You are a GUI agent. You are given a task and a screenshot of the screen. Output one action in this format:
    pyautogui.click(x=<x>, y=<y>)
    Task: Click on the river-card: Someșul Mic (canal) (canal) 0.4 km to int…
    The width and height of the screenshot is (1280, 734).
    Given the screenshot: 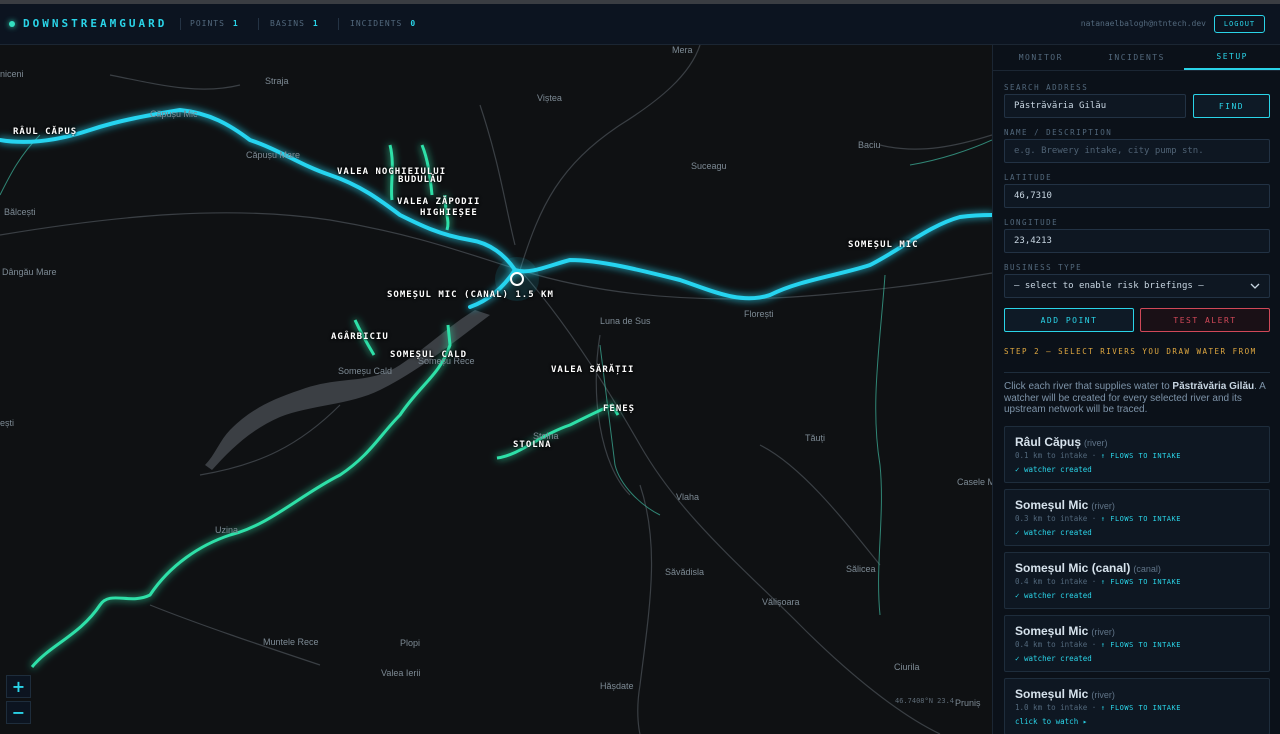 What is the action you would take?
    pyautogui.click(x=1137, y=580)
    